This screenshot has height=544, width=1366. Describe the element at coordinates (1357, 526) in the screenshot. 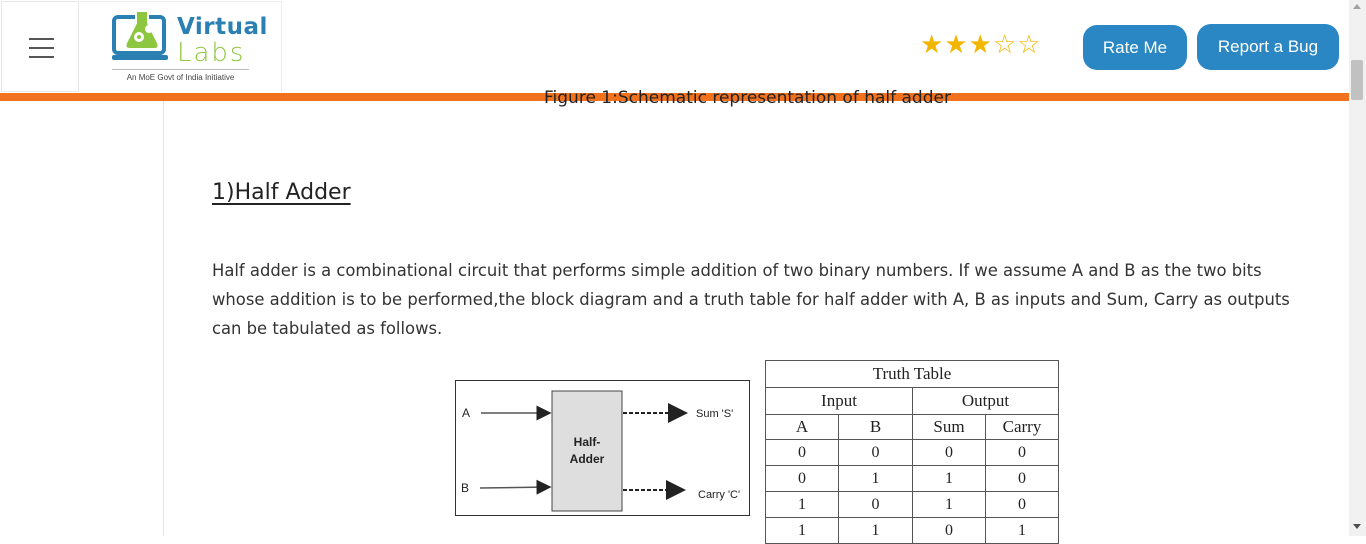

I see `scroll-down-arrow-icon` at that location.